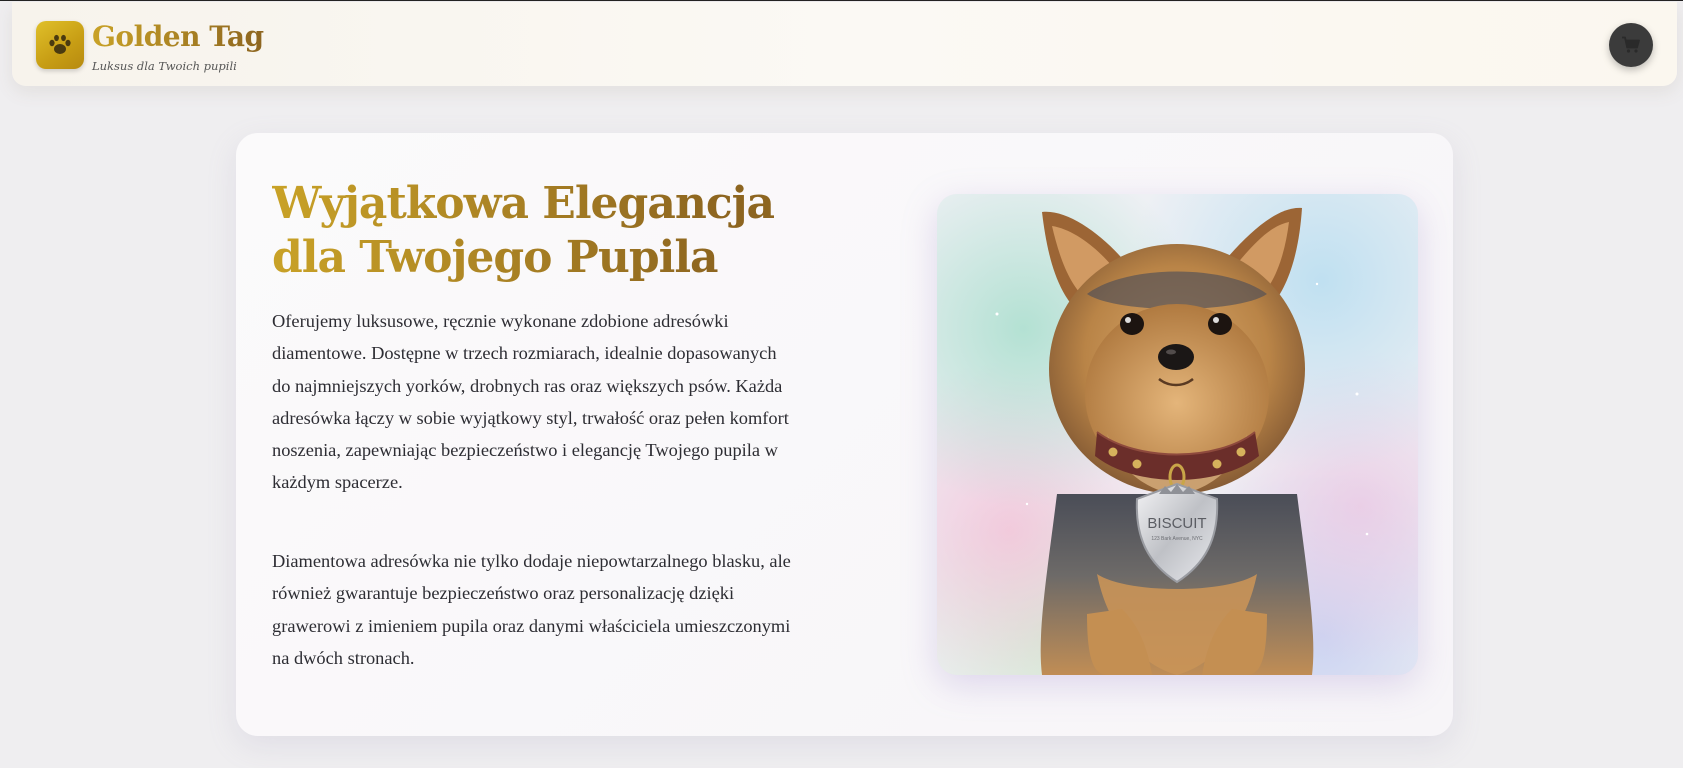  I want to click on hero-title: Wyjątkowa Elegancja dla Twojego Pupila, so click(552, 231).